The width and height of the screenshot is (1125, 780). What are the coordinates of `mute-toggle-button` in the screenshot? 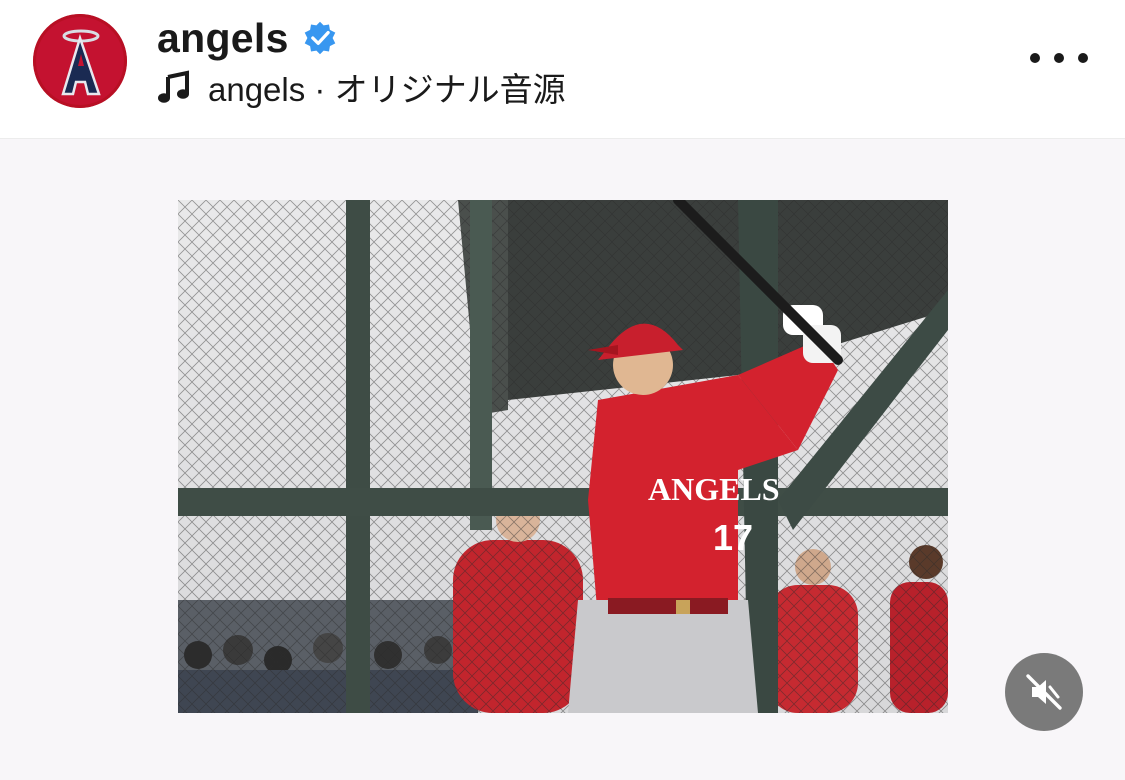 It's located at (1044, 692).